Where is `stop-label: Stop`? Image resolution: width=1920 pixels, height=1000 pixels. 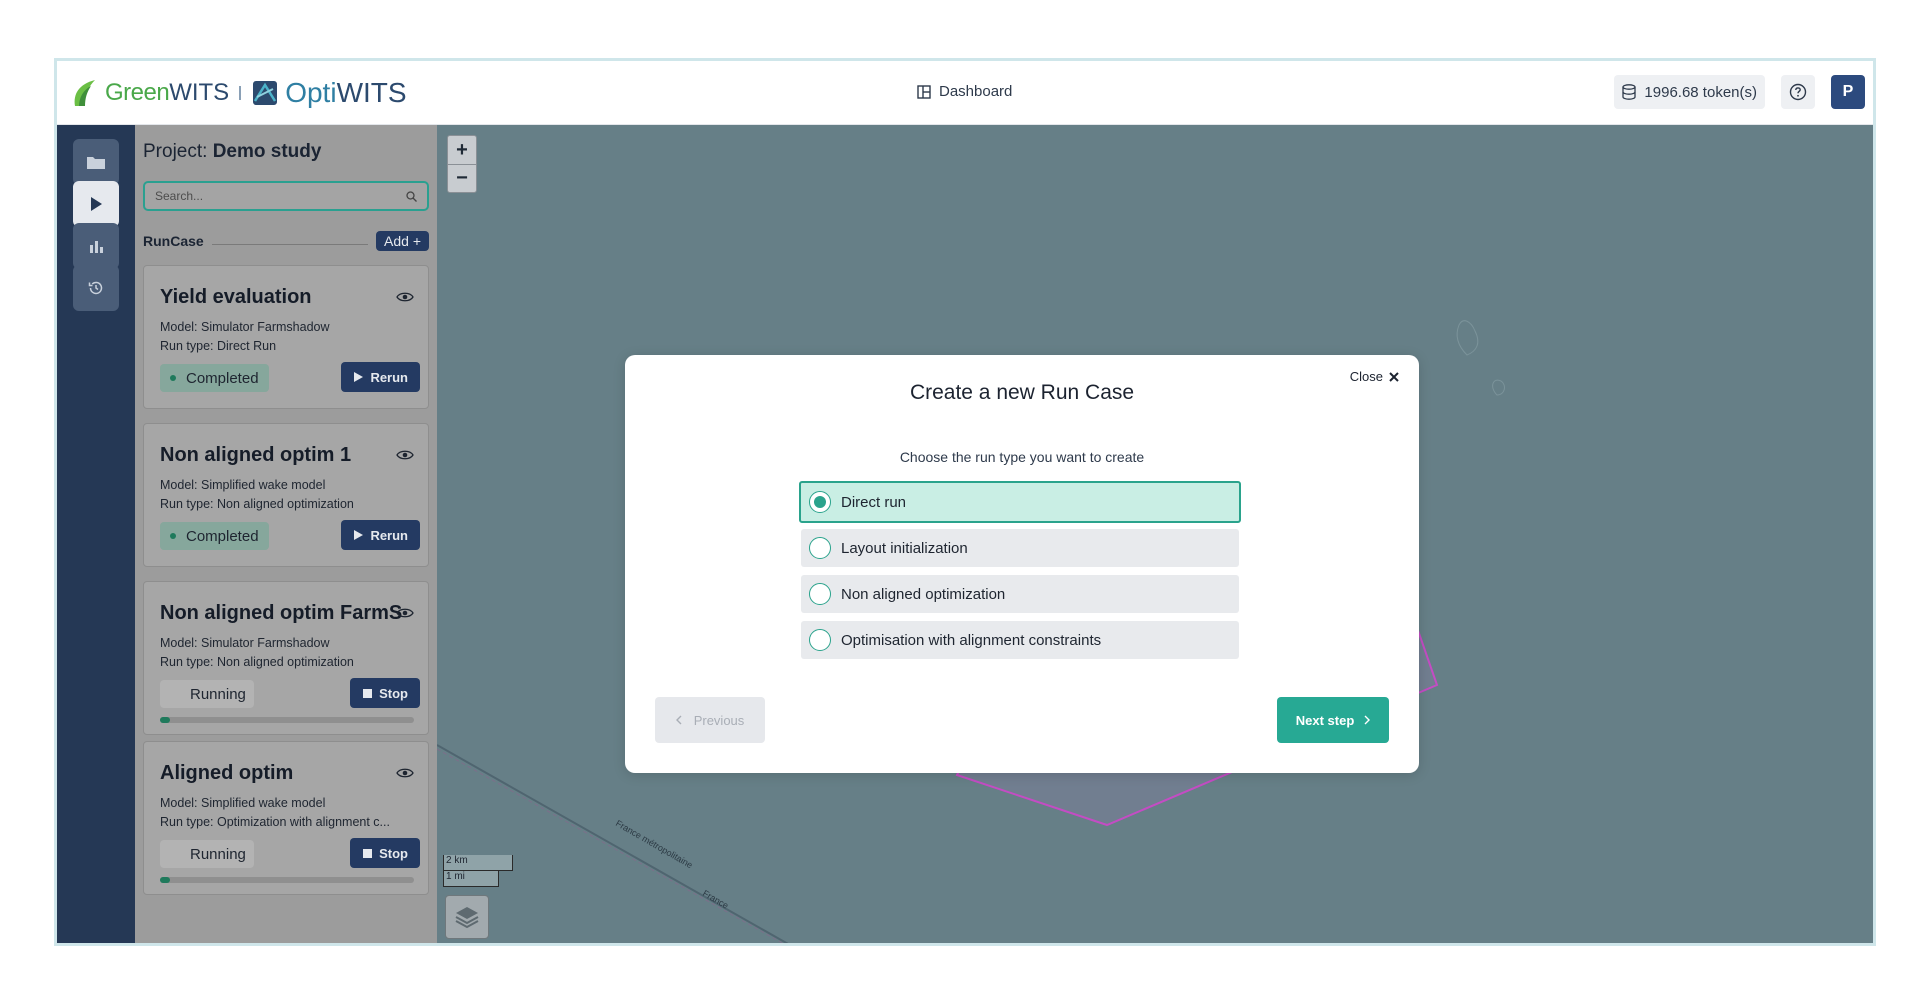 stop-label: Stop is located at coordinates (393, 693).